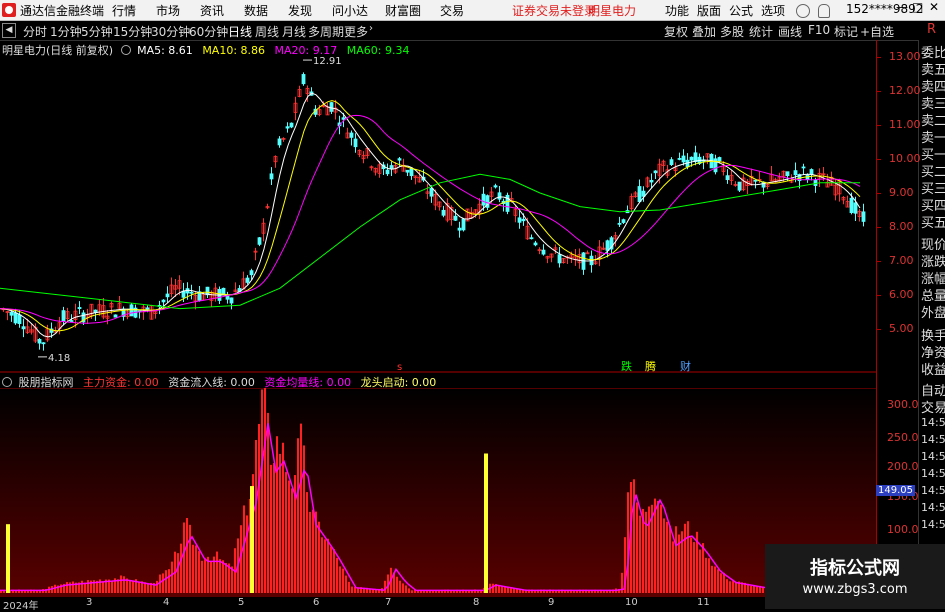 The image size is (945, 612). What do you see at coordinates (294, 31) in the screenshot?
I see `period-monthly: 月线` at bounding box center [294, 31].